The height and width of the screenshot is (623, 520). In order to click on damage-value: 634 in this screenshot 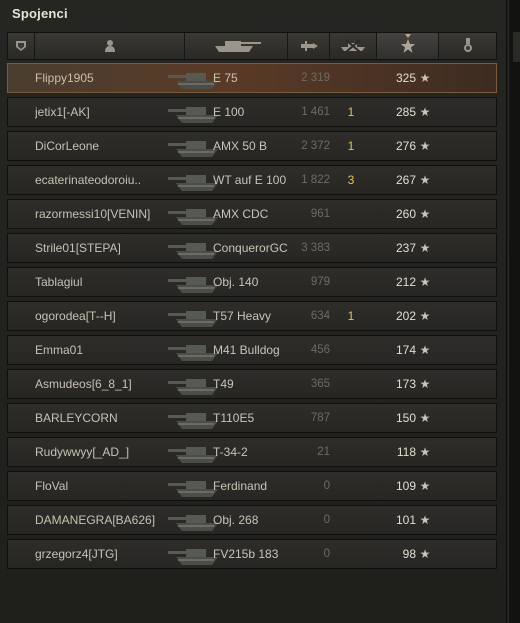, I will do `click(320, 316)`.